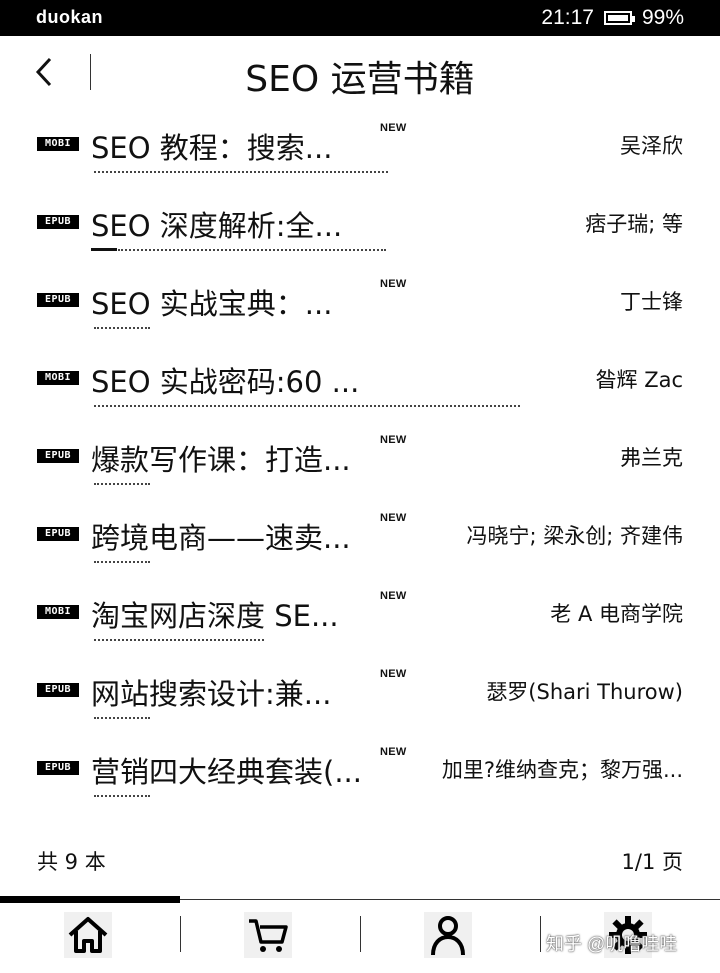  I want to click on clock: 21:17, so click(567, 17).